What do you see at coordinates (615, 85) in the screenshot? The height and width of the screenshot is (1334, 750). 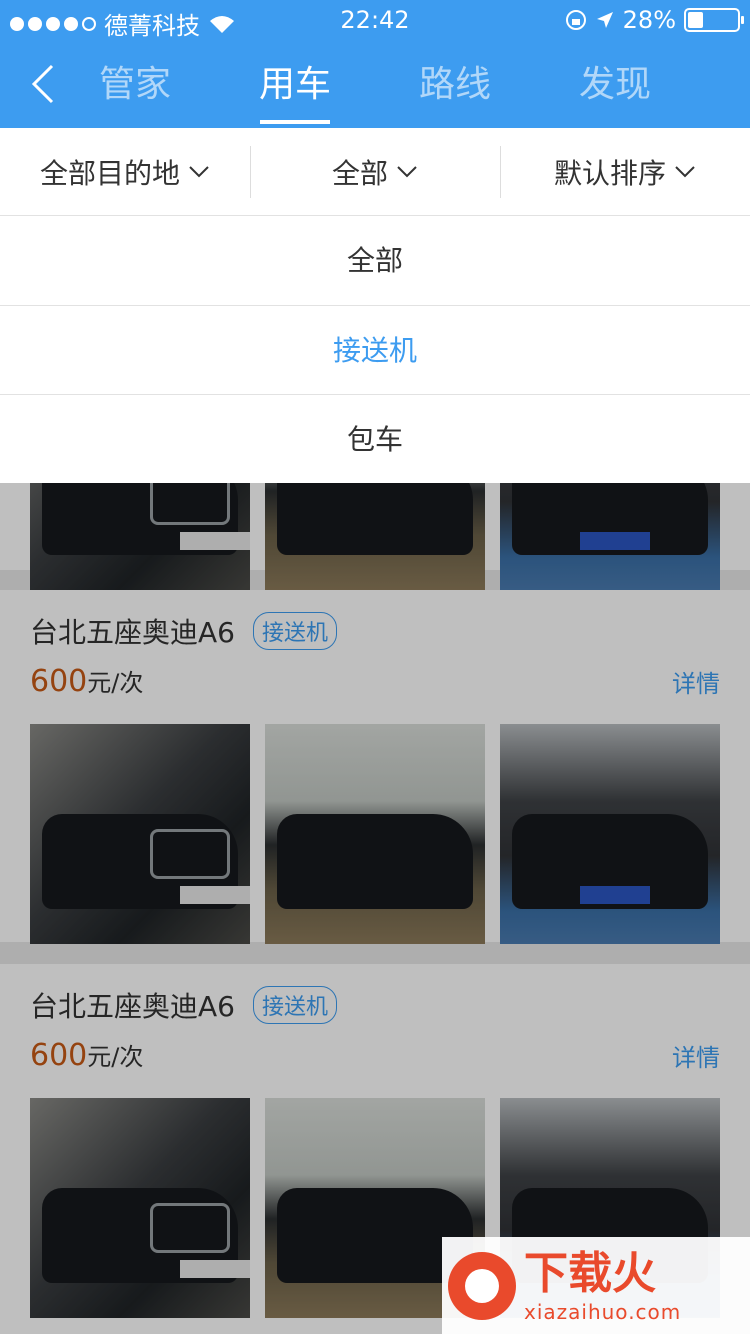 I see `tab-discover: 发现` at bounding box center [615, 85].